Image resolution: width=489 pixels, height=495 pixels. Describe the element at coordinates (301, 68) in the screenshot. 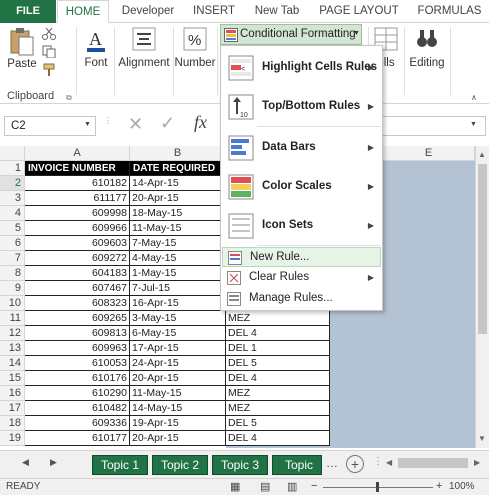

I see `menu-item-highlight-cells-rules: < Highlight Cells Rules ▶` at that location.